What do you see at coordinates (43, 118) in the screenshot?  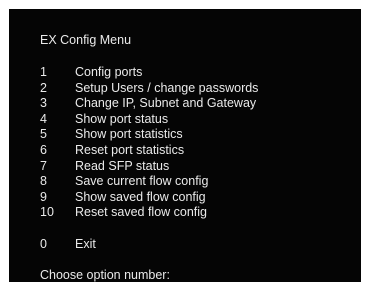 I see `option-number: 4` at bounding box center [43, 118].